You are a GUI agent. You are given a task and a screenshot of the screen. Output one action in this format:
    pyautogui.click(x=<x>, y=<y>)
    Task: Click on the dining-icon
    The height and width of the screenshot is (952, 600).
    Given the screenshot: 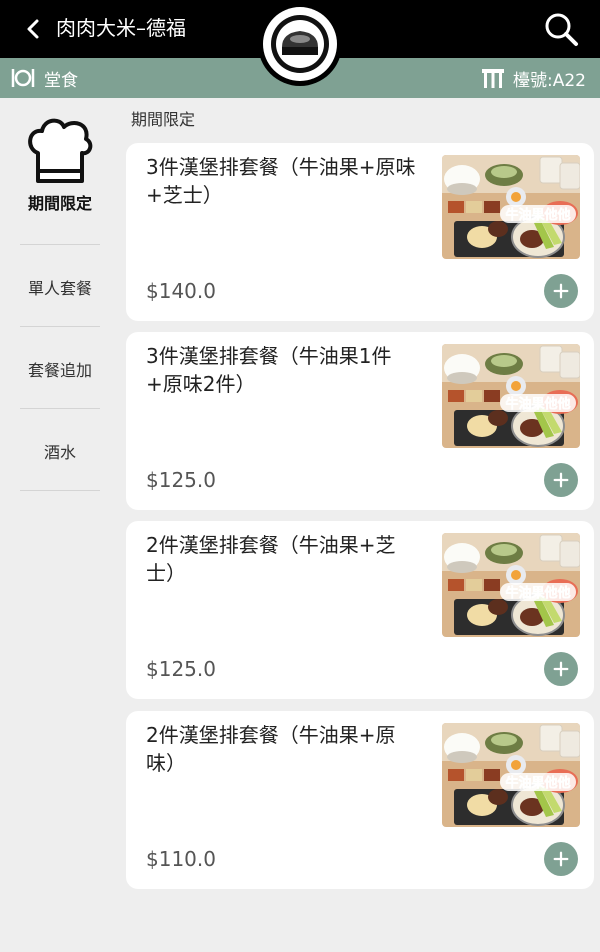 What is the action you would take?
    pyautogui.click(x=23, y=78)
    